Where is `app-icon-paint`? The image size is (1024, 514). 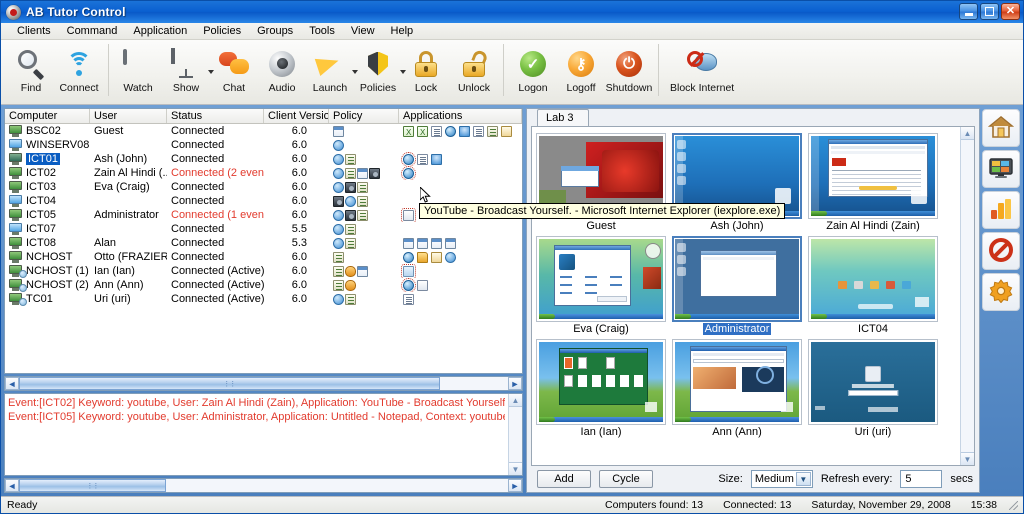 app-icon-paint is located at coordinates (422, 285).